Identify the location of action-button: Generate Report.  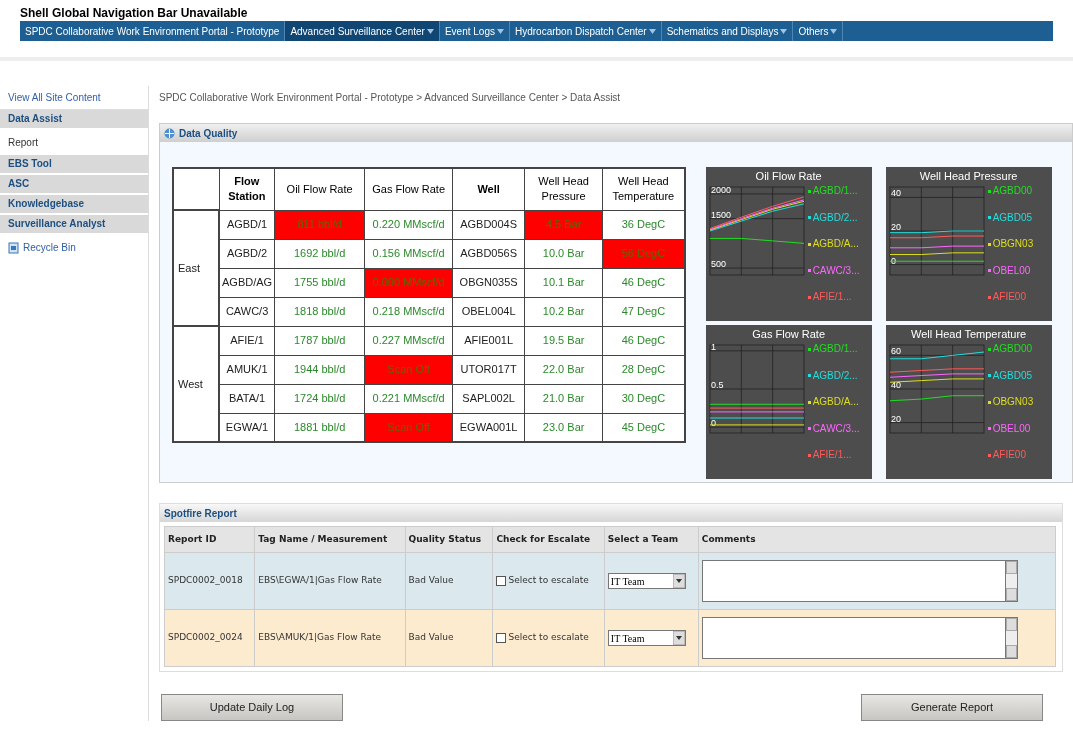
(952, 707).